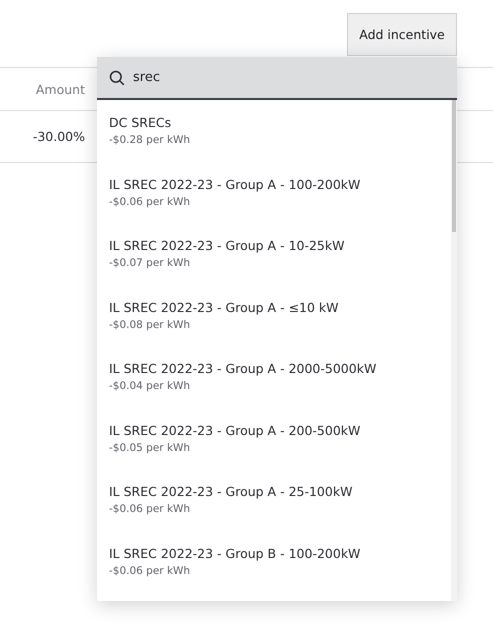 The height and width of the screenshot is (639, 493). I want to click on option-title: IL SREC 2022-23 - Group A - ≤10 kW, so click(224, 307).